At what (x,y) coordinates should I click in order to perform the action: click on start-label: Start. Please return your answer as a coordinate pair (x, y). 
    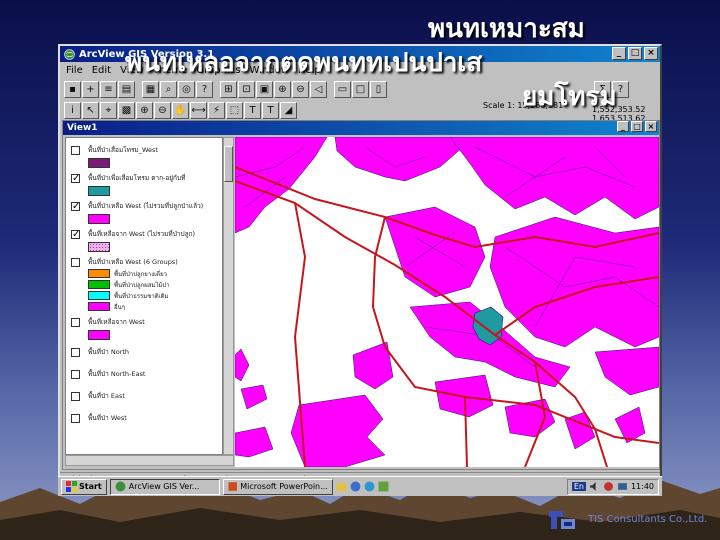
    Looking at the image, I should click on (90, 486).